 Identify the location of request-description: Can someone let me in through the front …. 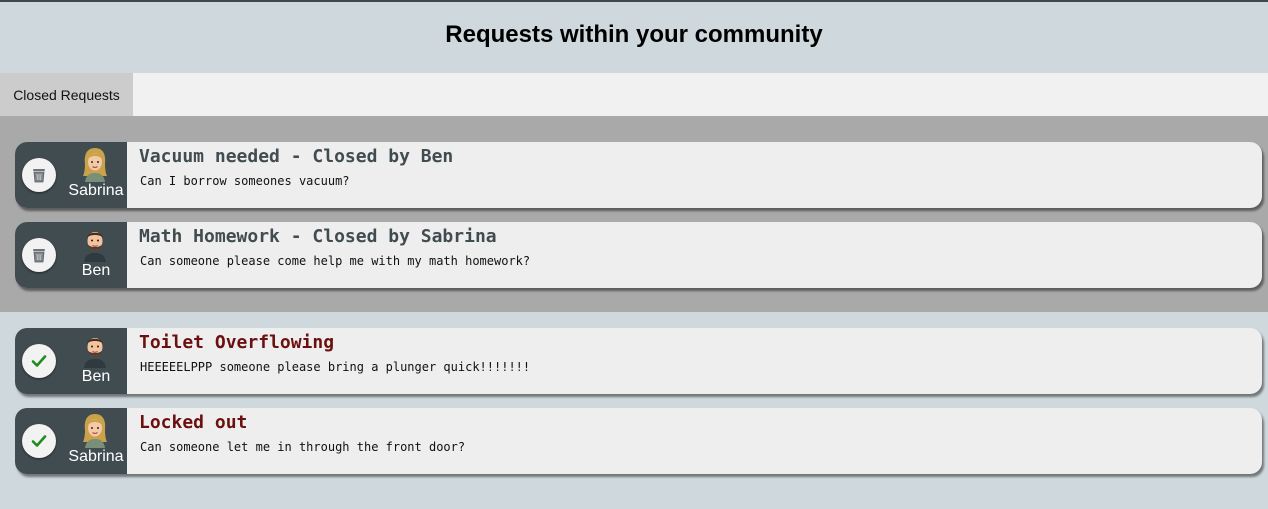
(303, 447).